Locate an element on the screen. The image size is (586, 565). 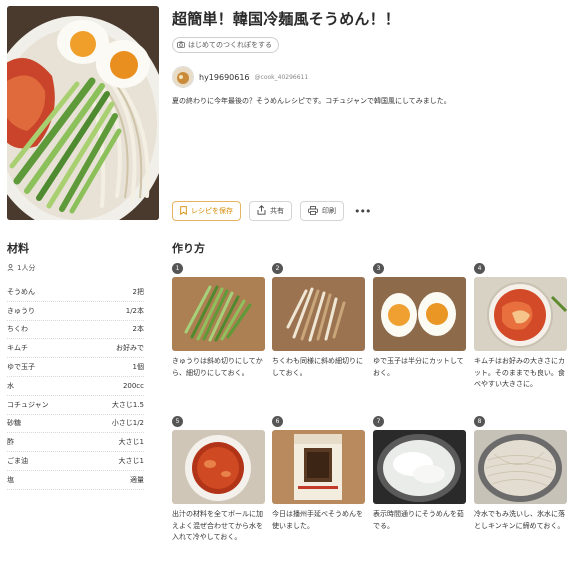
save-recipe-label: レシピを保存 is located at coordinates (212, 211).